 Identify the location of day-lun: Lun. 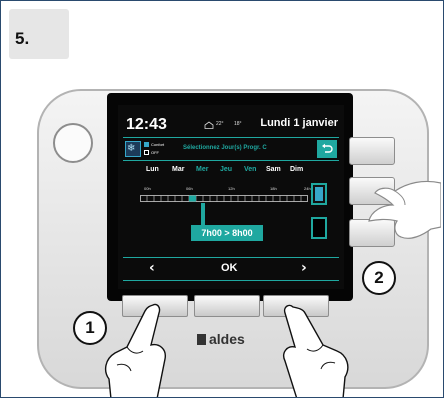
(152, 169).